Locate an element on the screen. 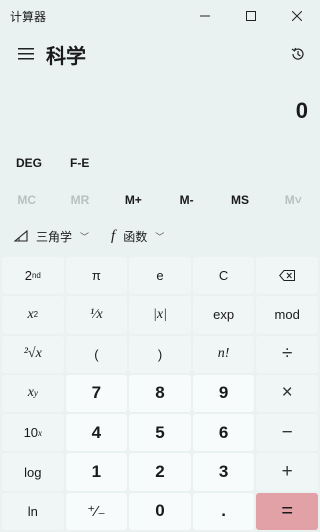 The height and width of the screenshot is (532, 320). maximize-icon is located at coordinates (251, 16).